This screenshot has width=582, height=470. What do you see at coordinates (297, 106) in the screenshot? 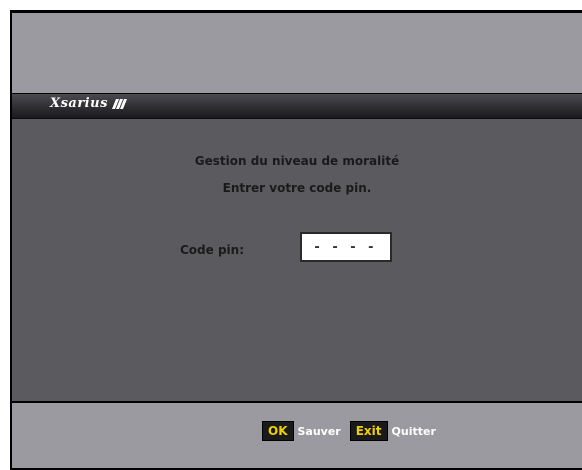
I see `logo-bar: Xsarius` at bounding box center [297, 106].